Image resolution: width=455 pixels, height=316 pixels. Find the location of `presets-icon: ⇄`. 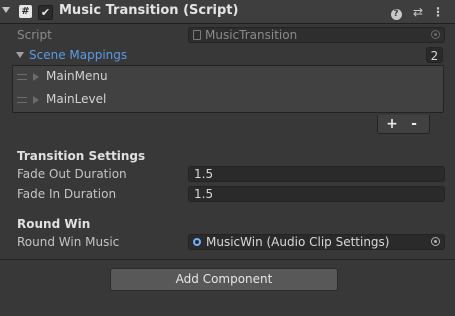

presets-icon: ⇄ is located at coordinates (418, 12).